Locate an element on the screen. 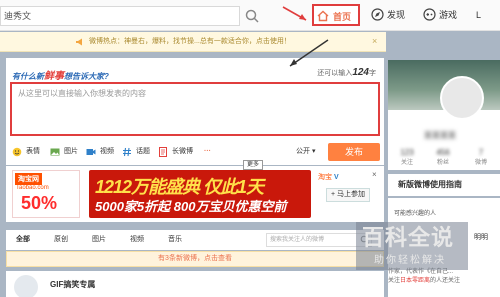 The width and height of the screenshot is (500, 297). visibility-select: 公开 ▾ is located at coordinates (305, 152).